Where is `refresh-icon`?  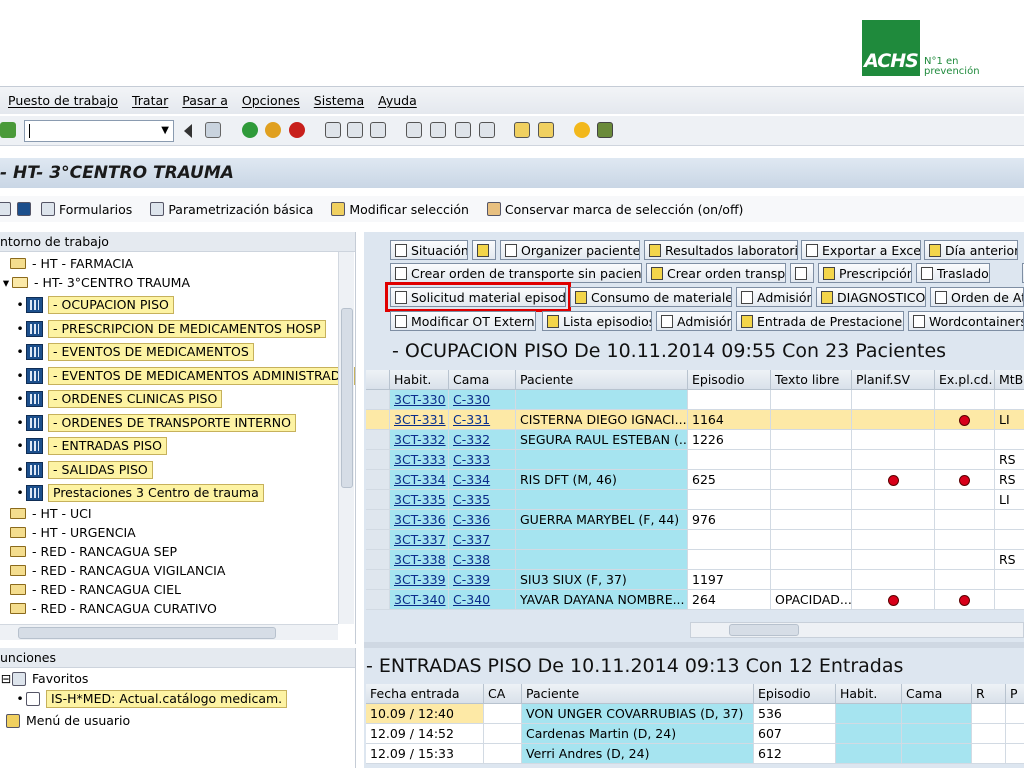
refresh-icon is located at coordinates (24, 209).